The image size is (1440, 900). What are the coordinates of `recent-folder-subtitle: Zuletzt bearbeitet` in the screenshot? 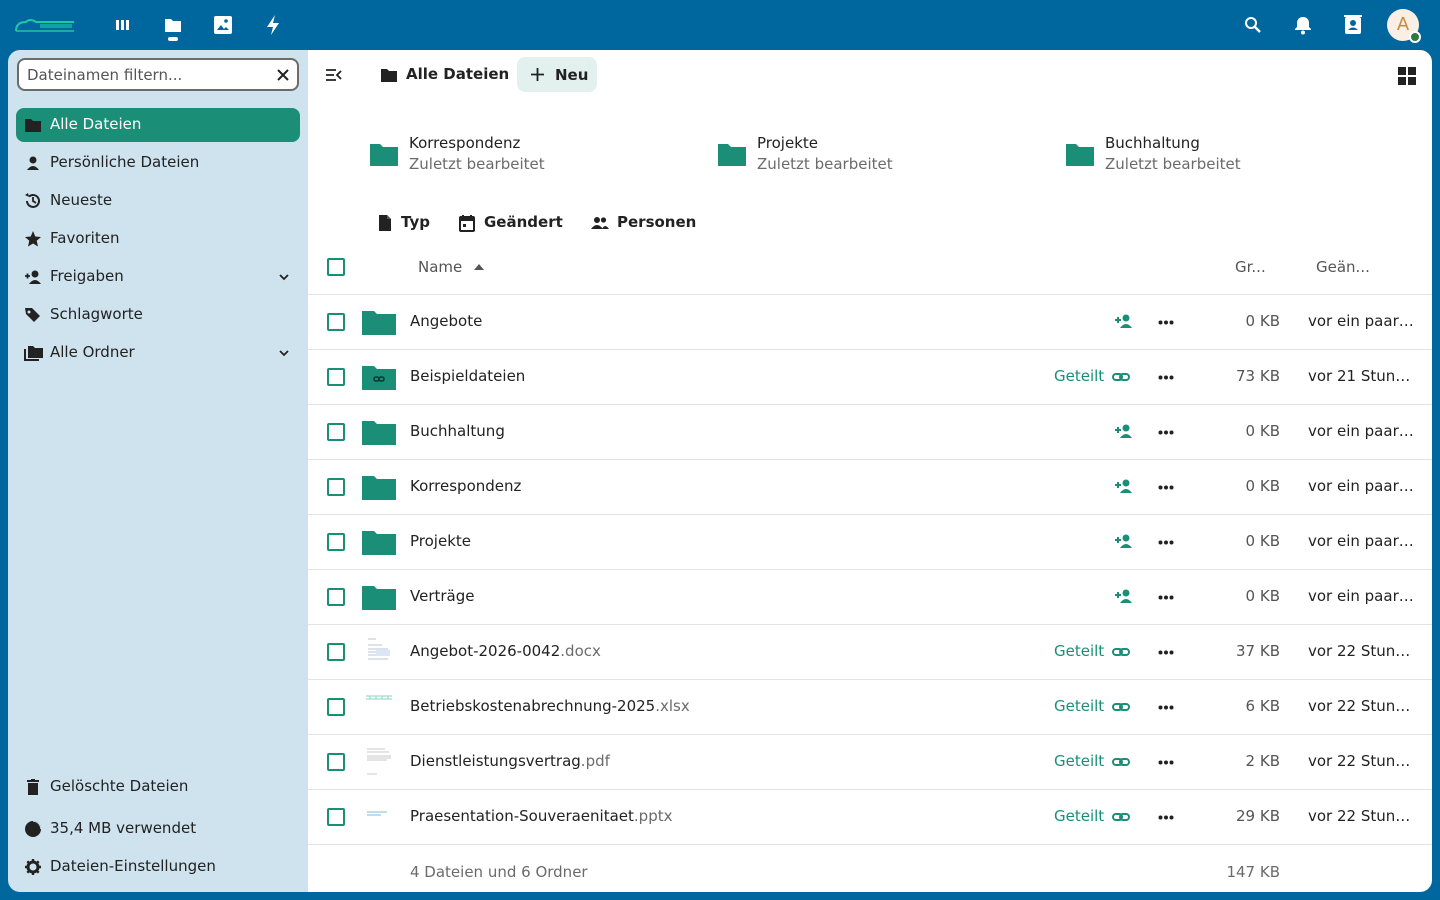 It's located at (1173, 164).